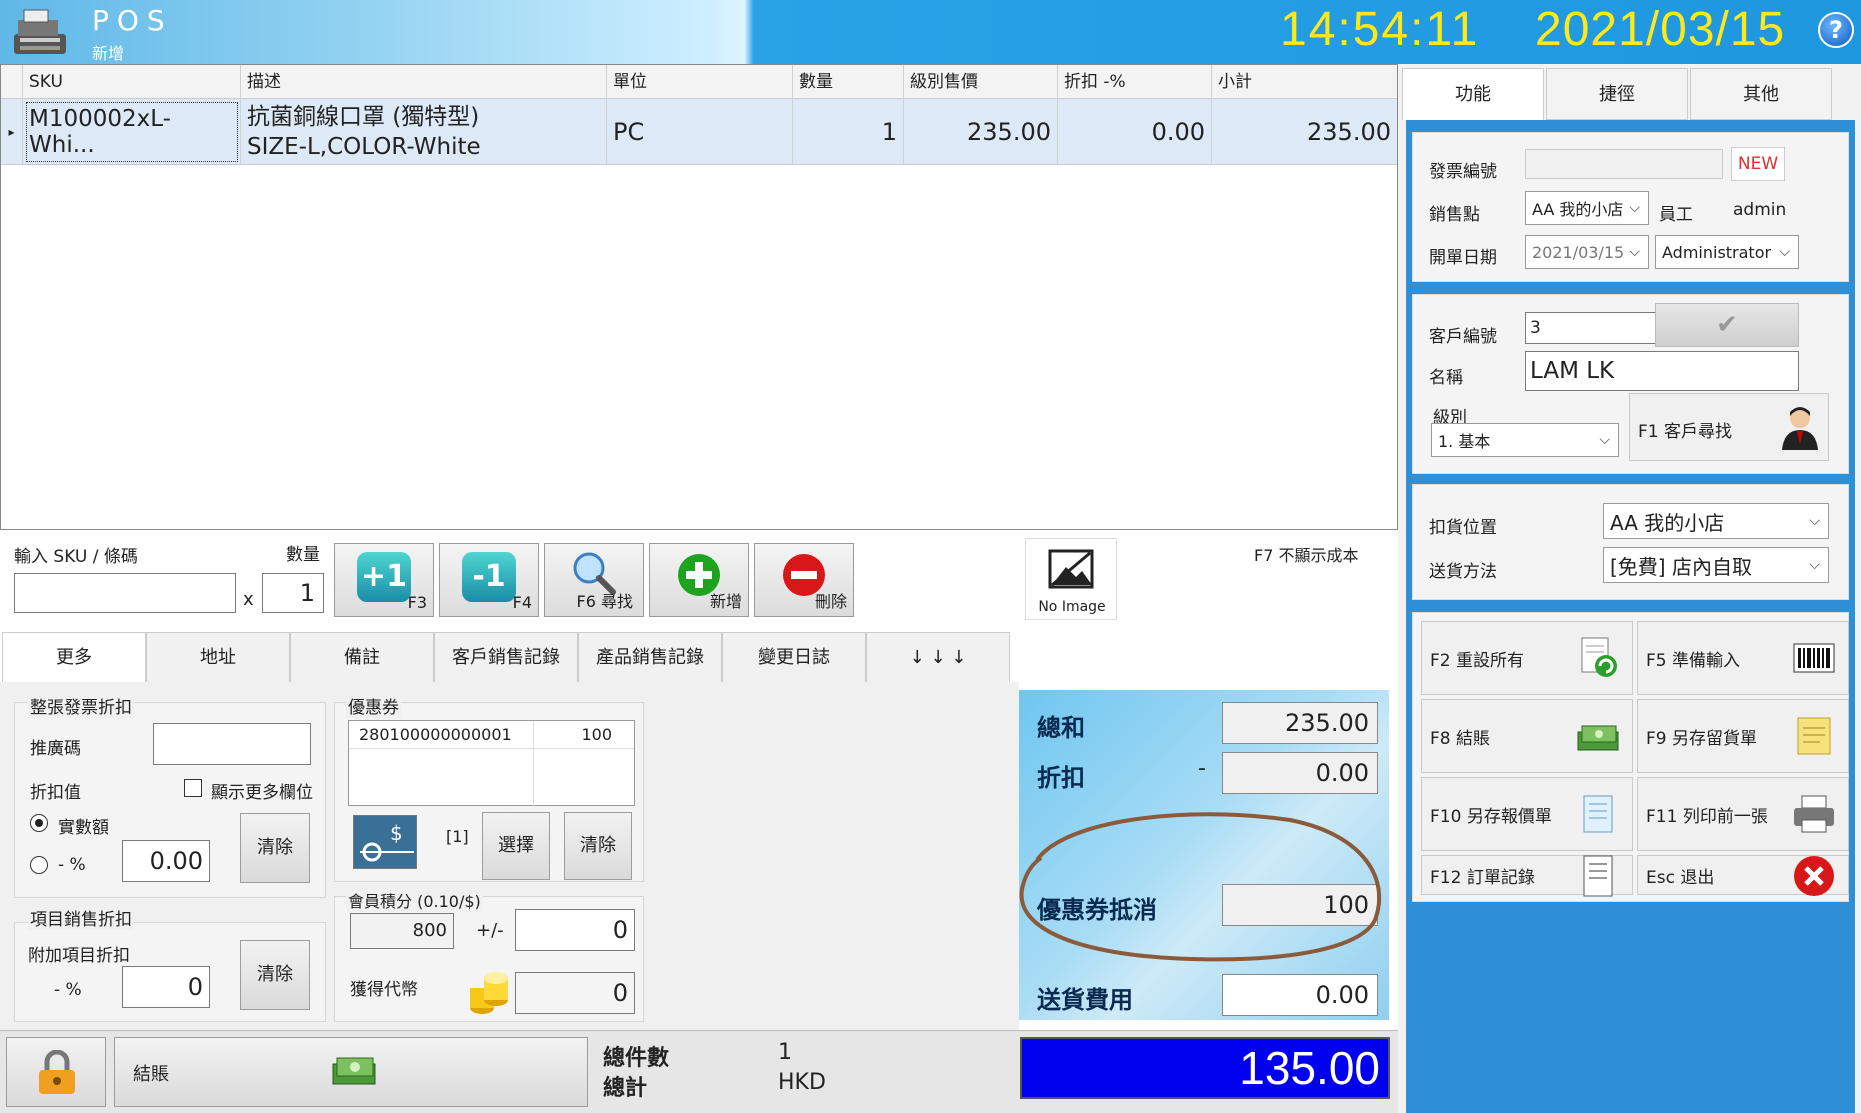 The image size is (1861, 1113). I want to click on level-select: 1. 基本 ⌵, so click(1525, 440).